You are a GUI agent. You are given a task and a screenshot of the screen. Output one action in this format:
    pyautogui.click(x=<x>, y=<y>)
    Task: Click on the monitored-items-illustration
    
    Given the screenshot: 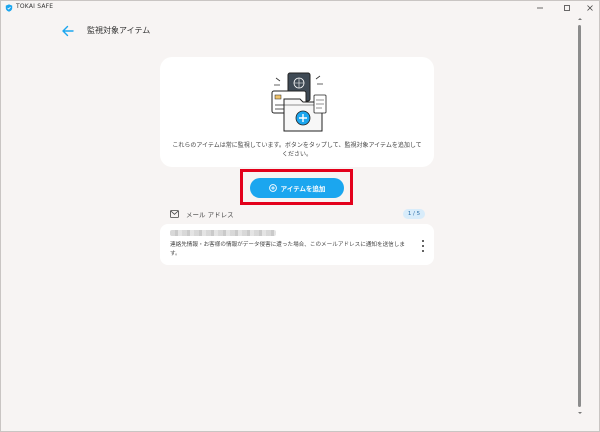 What is the action you would take?
    pyautogui.click(x=299, y=102)
    